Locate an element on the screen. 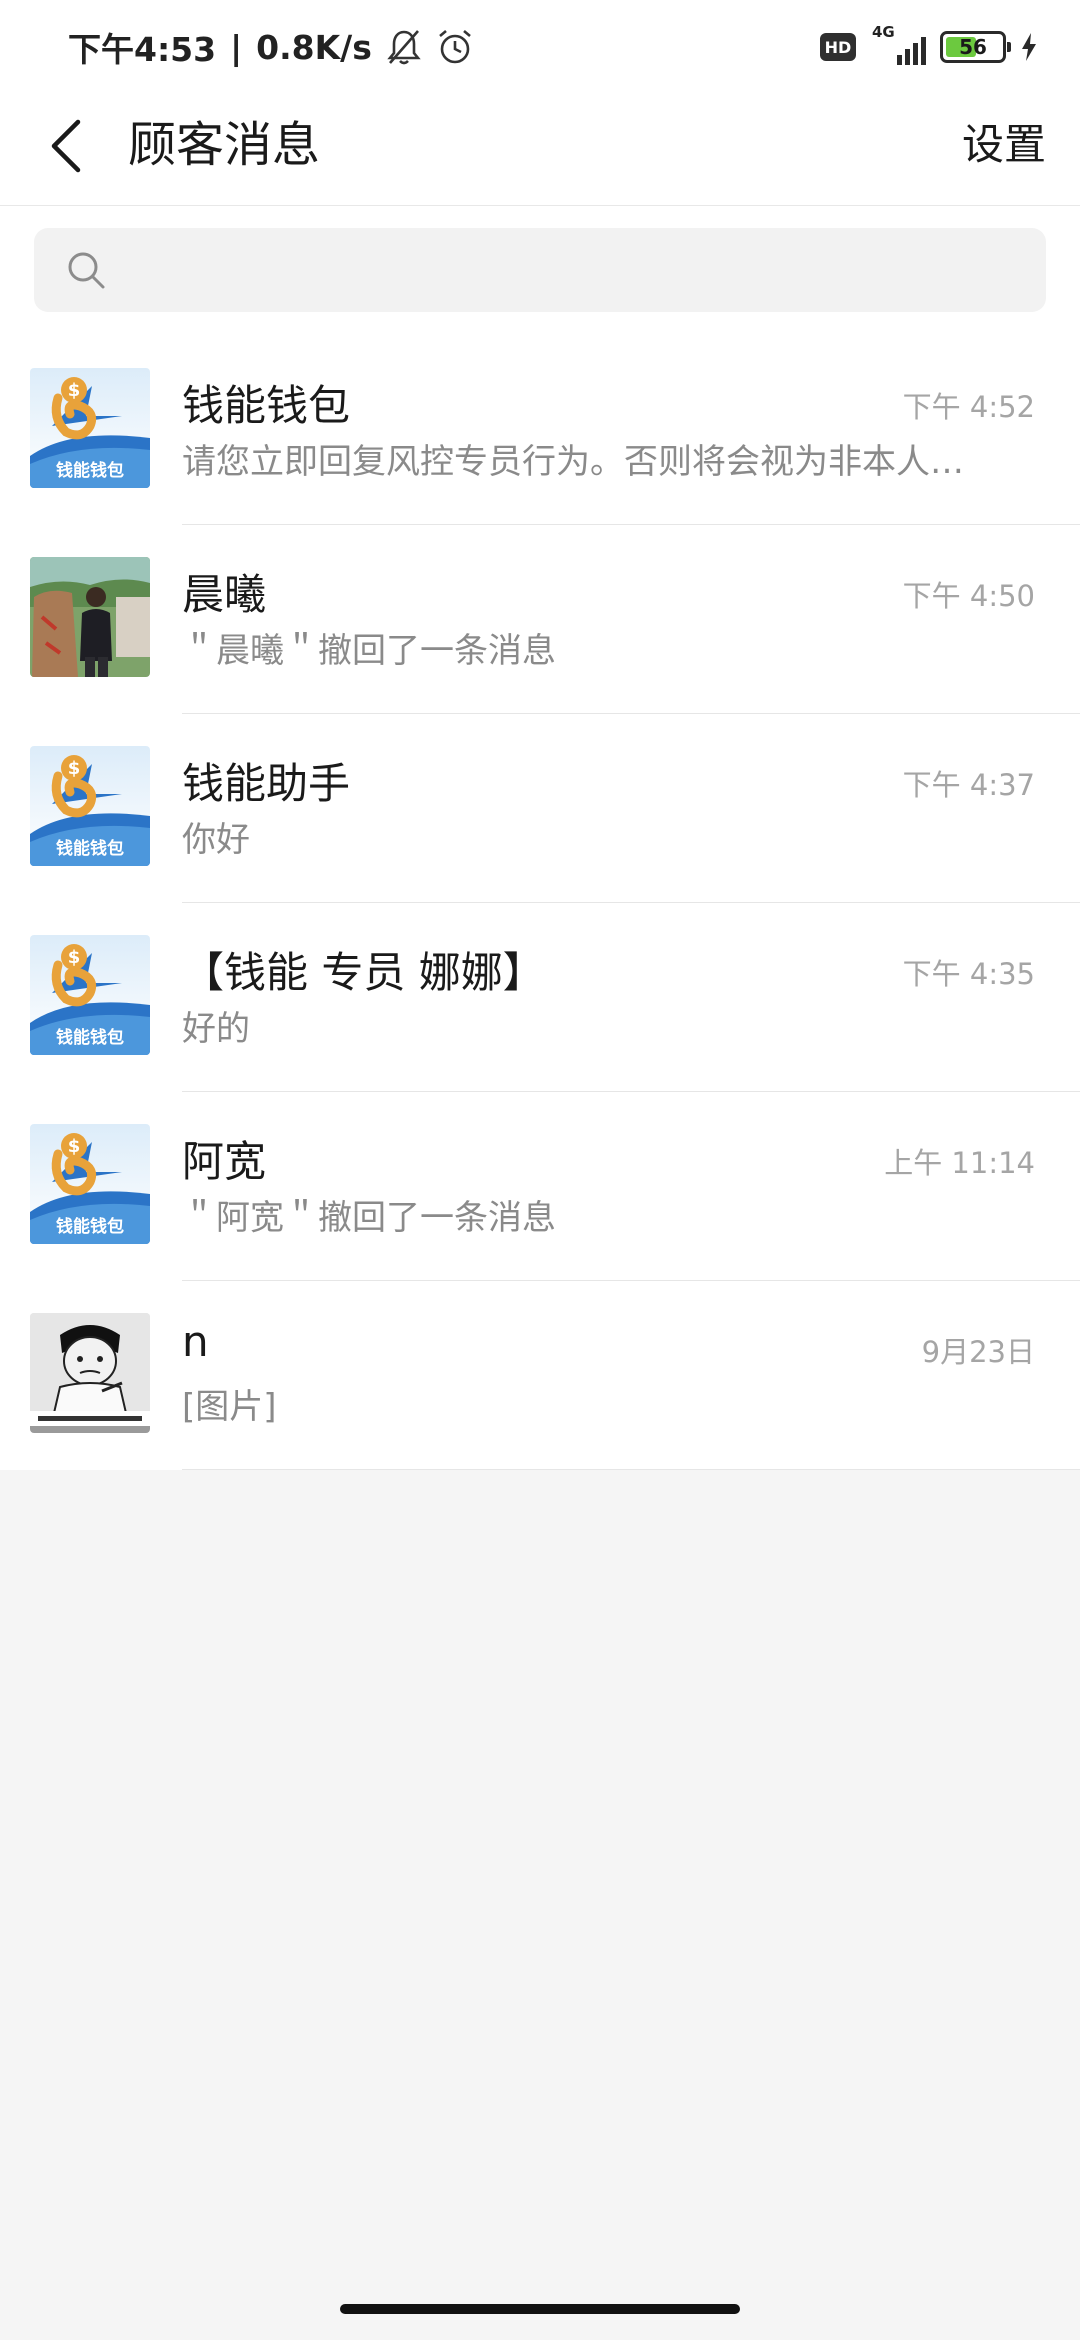 Image resolution: width=1080 pixels, height=2340 pixels. conversation-row: 晨曦 ＂晨曦＂撤回了一条消息 下午 4:50 is located at coordinates (540, 619).